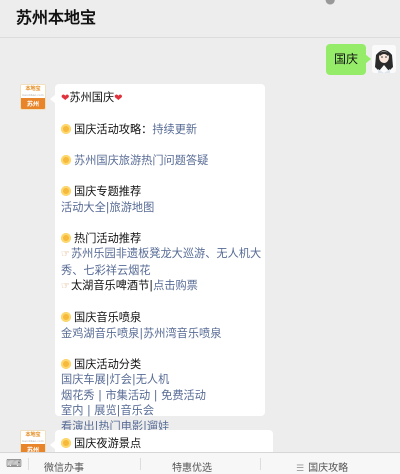 Image resolution: width=400 pixels, height=474 pixels. I want to click on person-icon: ●, so click(330, 3).